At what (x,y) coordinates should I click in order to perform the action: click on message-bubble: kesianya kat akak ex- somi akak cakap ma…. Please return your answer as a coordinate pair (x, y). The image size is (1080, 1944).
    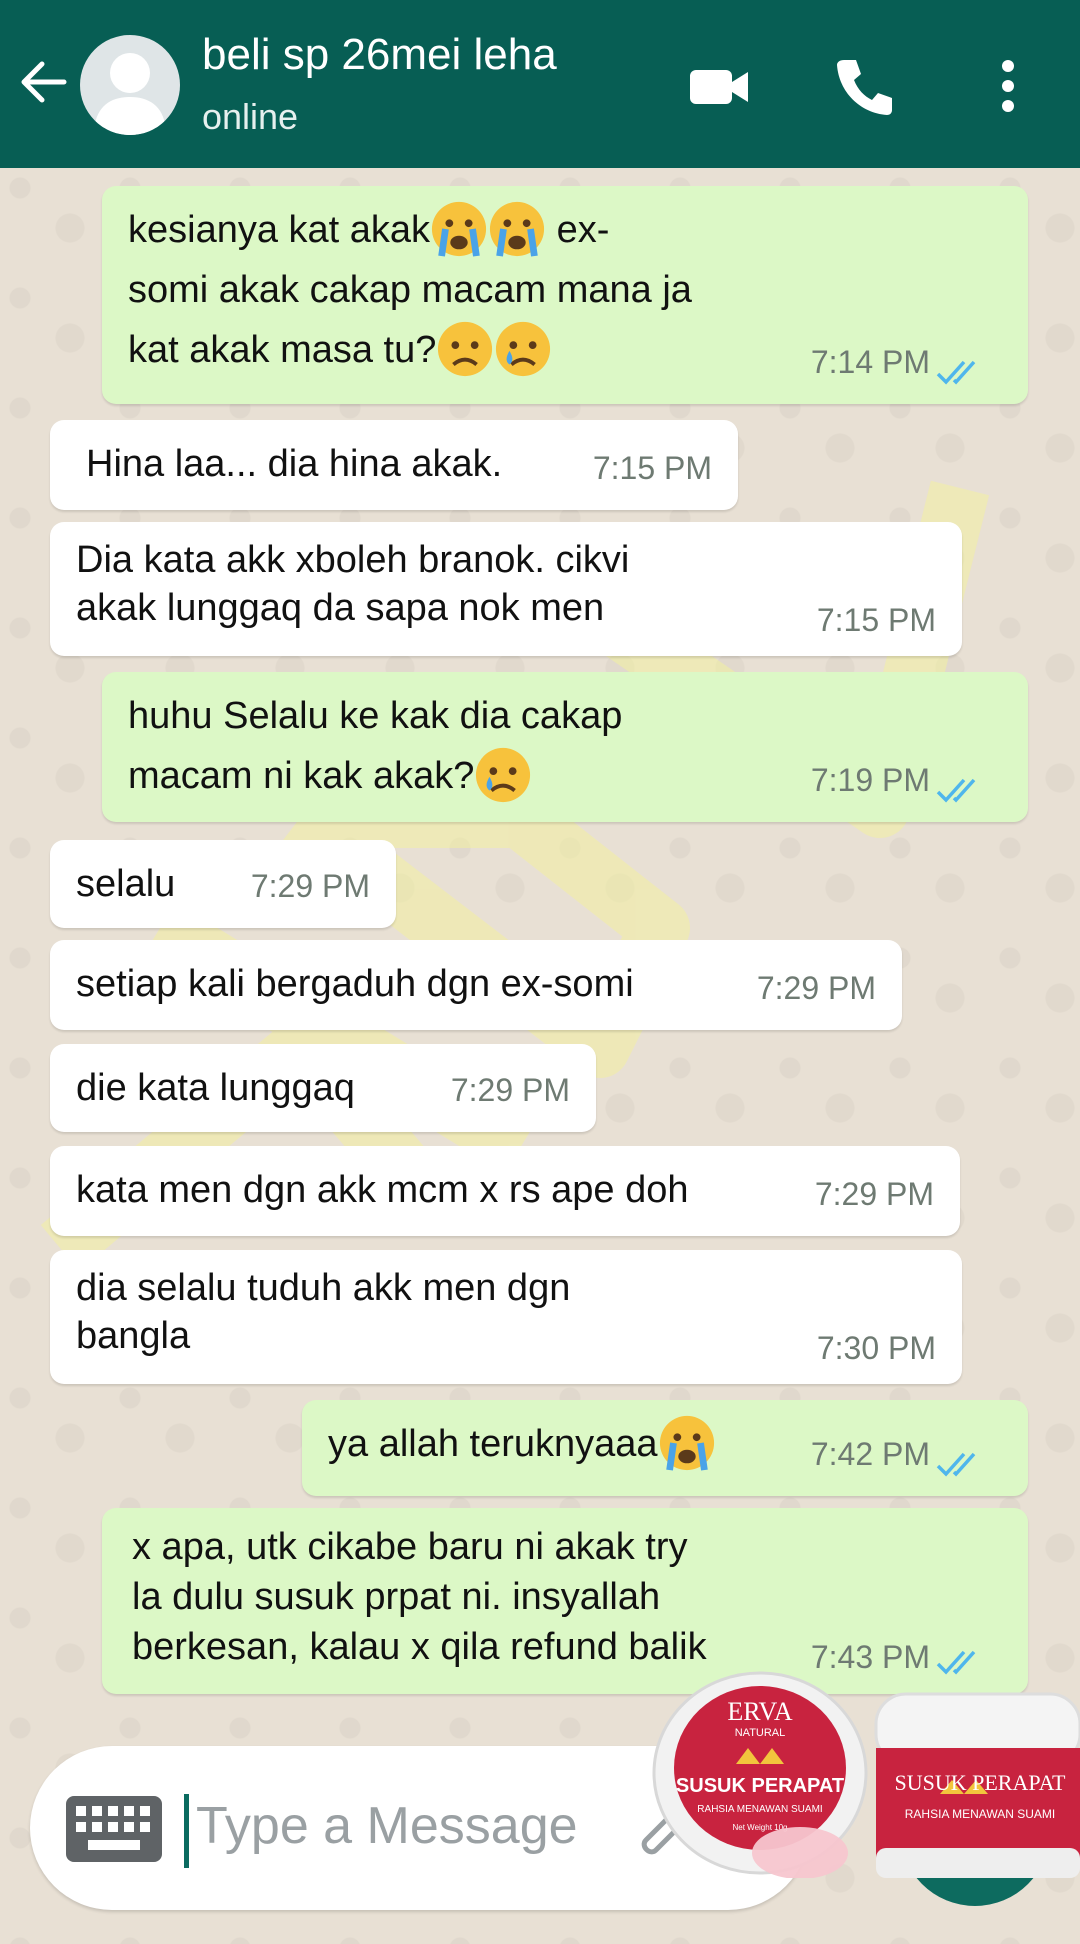
    Looking at the image, I should click on (565, 295).